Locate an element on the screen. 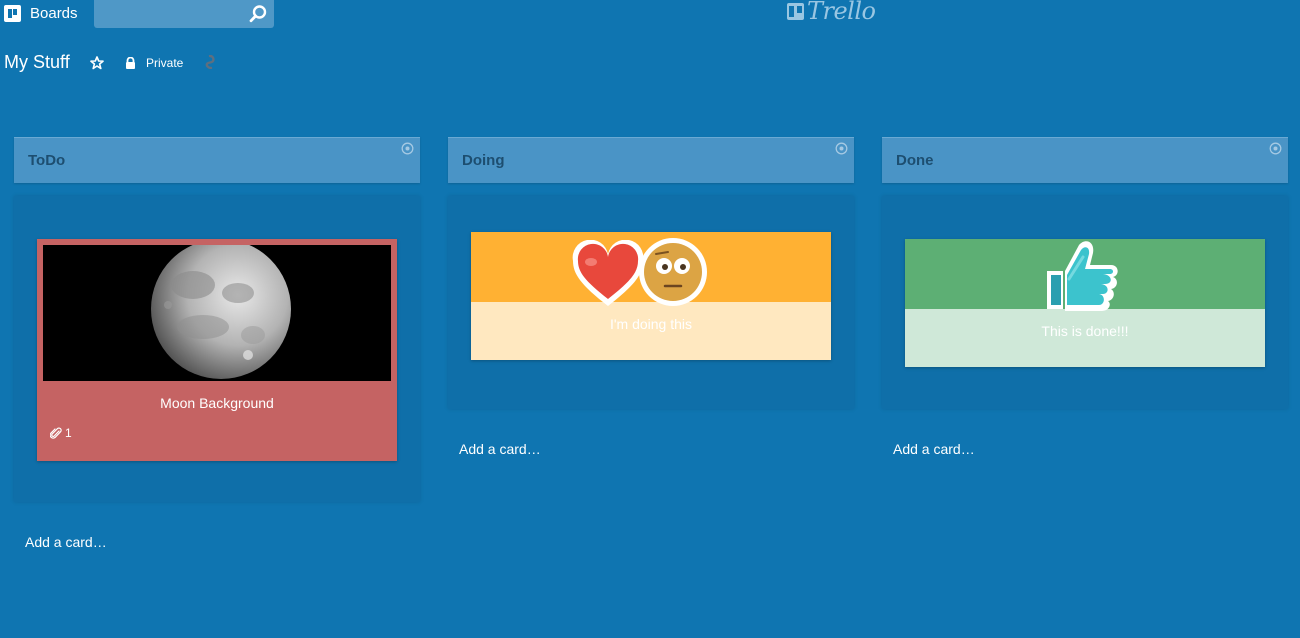  list-body-doing: I'm doing this is located at coordinates (651, 302).